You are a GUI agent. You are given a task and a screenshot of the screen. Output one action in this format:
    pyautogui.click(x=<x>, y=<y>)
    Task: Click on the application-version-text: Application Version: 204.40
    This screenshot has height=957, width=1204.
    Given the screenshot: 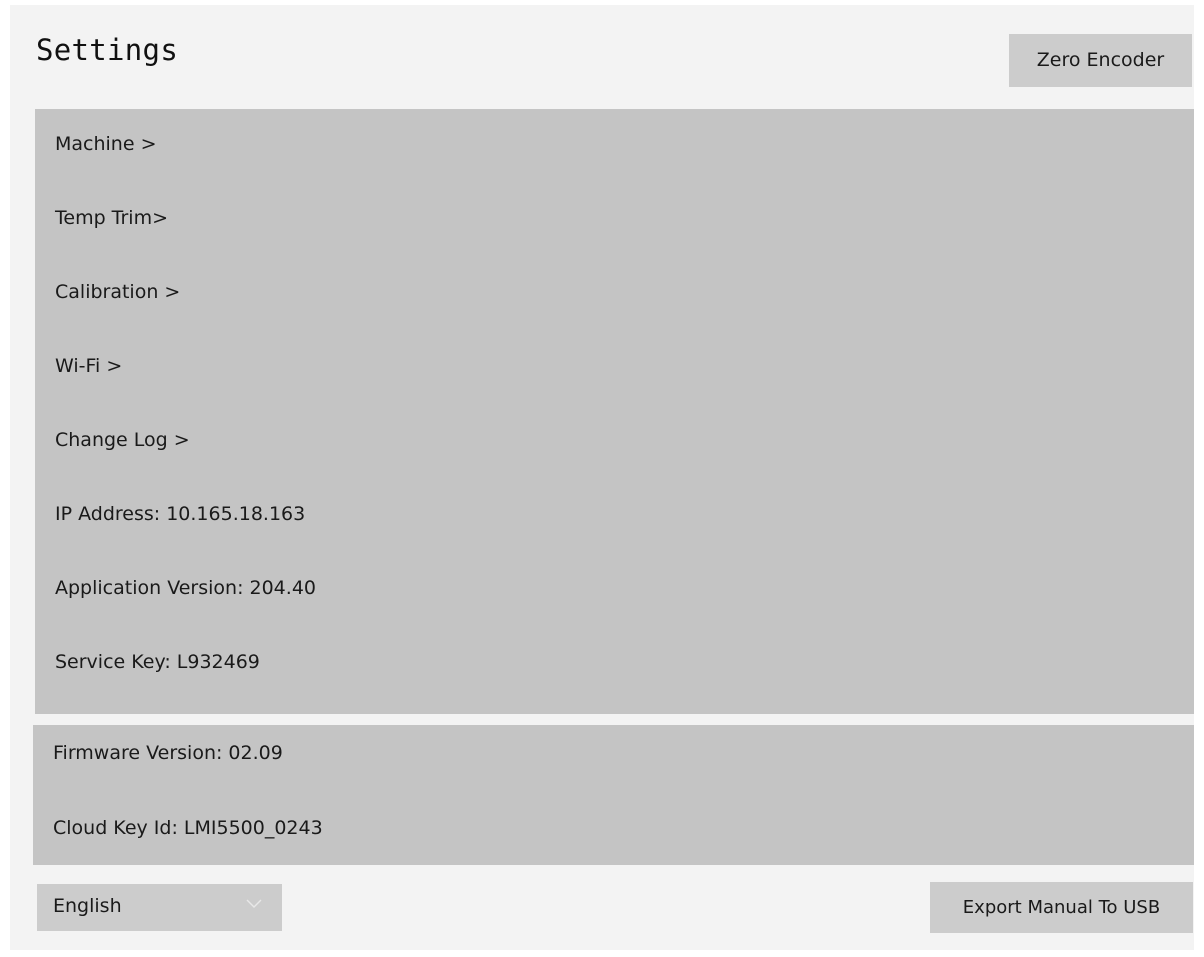 What is the action you would take?
    pyautogui.click(x=185, y=588)
    